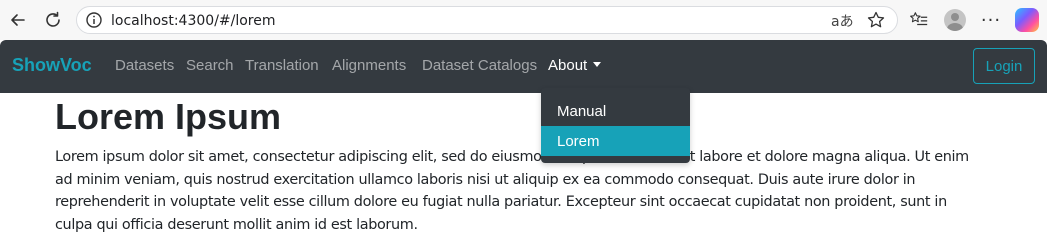 Image resolution: width=1047 pixels, height=247 pixels. Describe the element at coordinates (991, 20) in the screenshot. I see `more-options-icon: ···` at that location.